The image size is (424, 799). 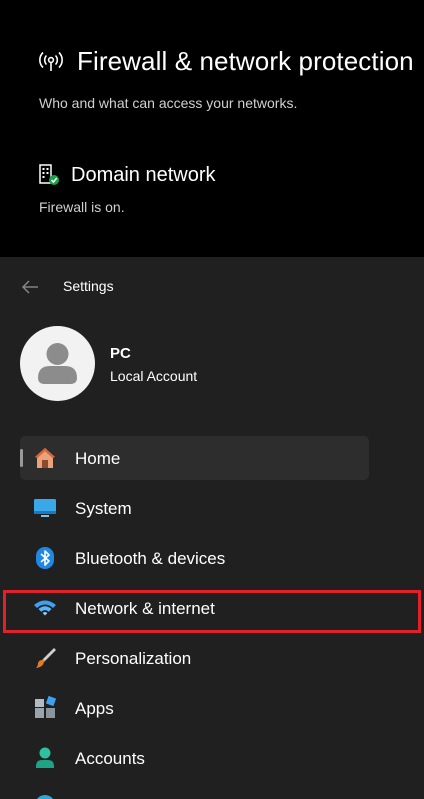 I want to click on nav-item-bluetooth: Bluetooth & devices, so click(x=194, y=558).